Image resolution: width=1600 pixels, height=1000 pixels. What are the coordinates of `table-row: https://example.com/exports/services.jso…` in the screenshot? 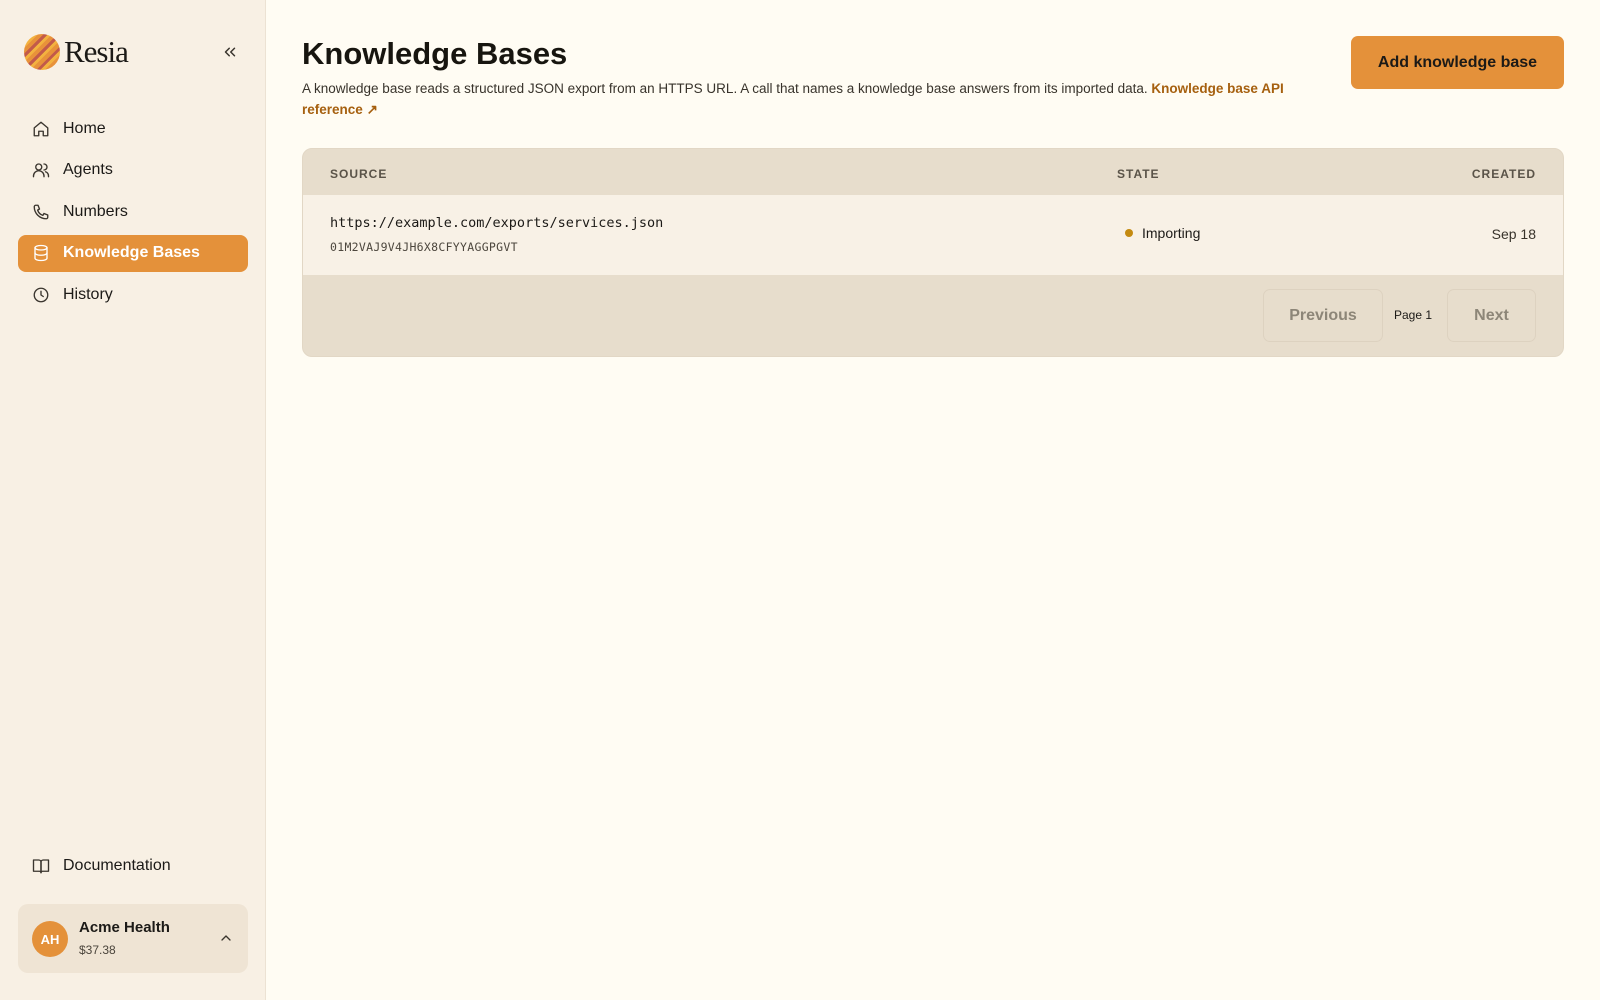 It's located at (933, 235).